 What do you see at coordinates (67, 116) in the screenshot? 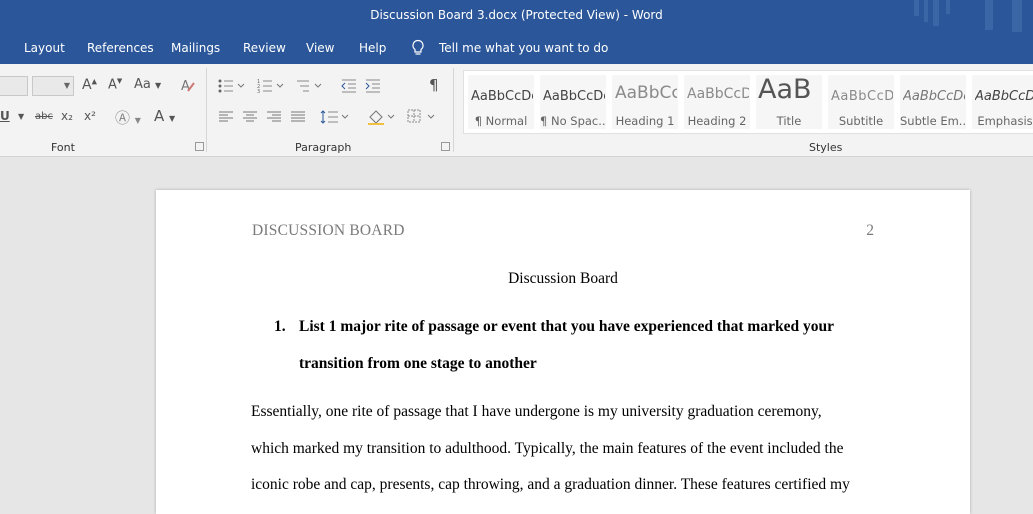
I see `subscript-button: x₂` at bounding box center [67, 116].